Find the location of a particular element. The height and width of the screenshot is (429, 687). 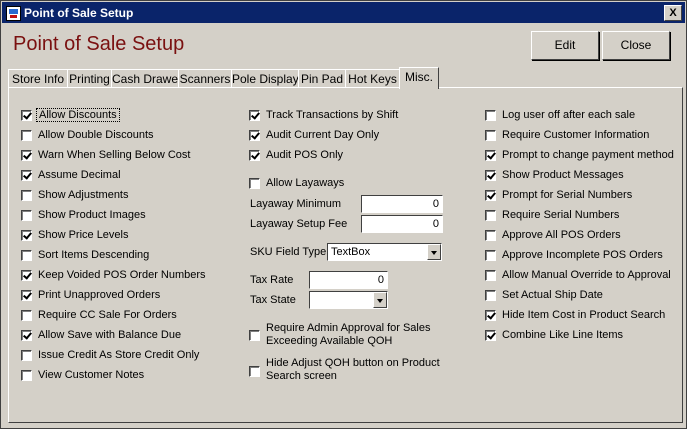

tab-scanners: Scanners is located at coordinates (205, 78).